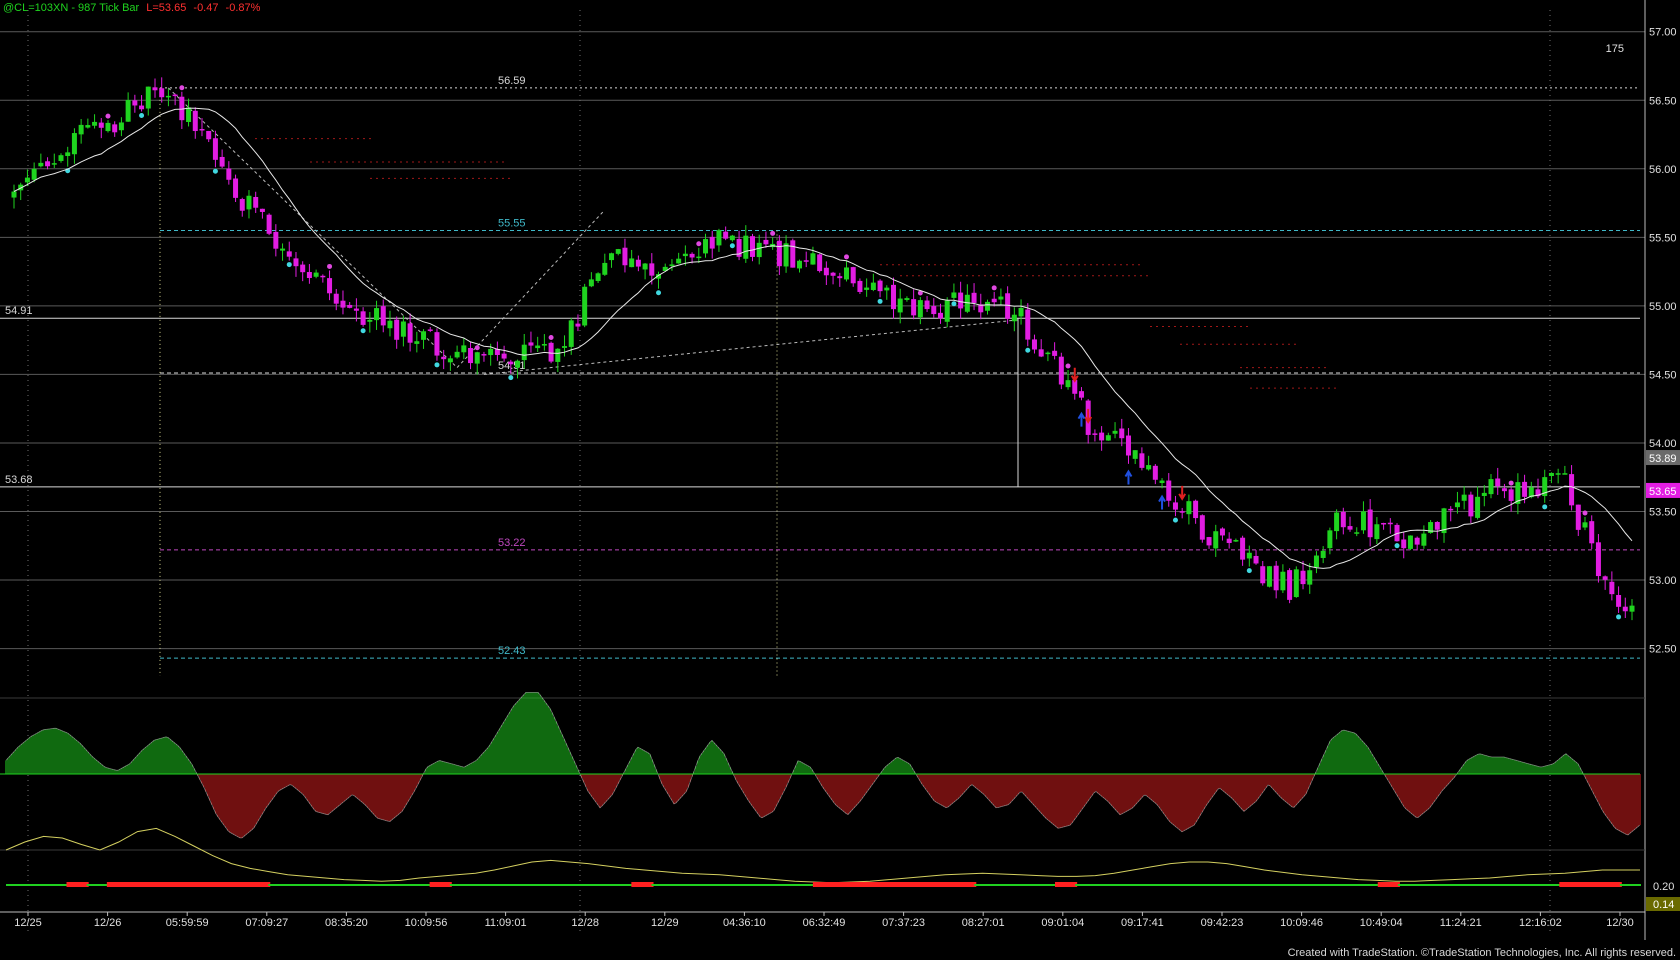 Image resolution: width=1680 pixels, height=960 pixels. I want to click on x-tick-12/29: 12/29, so click(665, 923).